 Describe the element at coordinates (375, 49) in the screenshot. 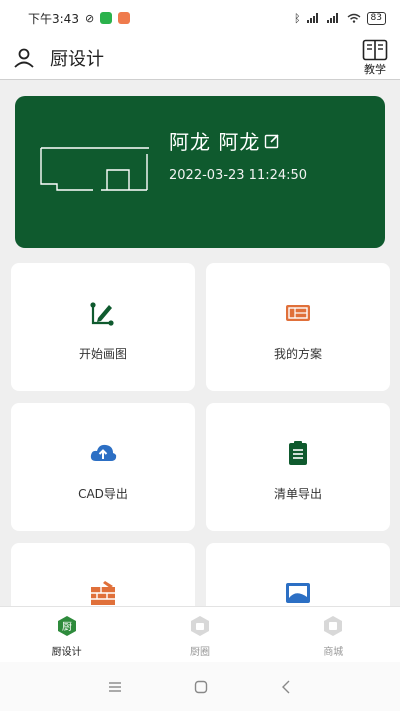

I see `book-icon` at that location.